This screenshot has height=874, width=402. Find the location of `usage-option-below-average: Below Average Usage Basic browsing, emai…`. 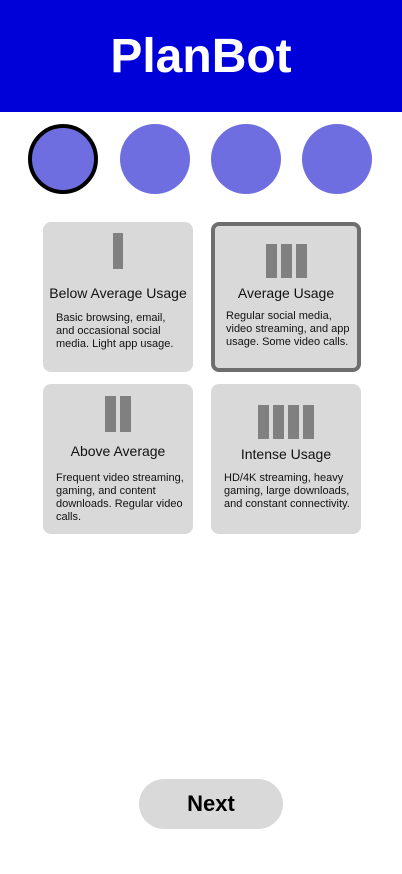

usage-option-below-average: Below Average Usage Basic browsing, emai… is located at coordinates (118, 297).